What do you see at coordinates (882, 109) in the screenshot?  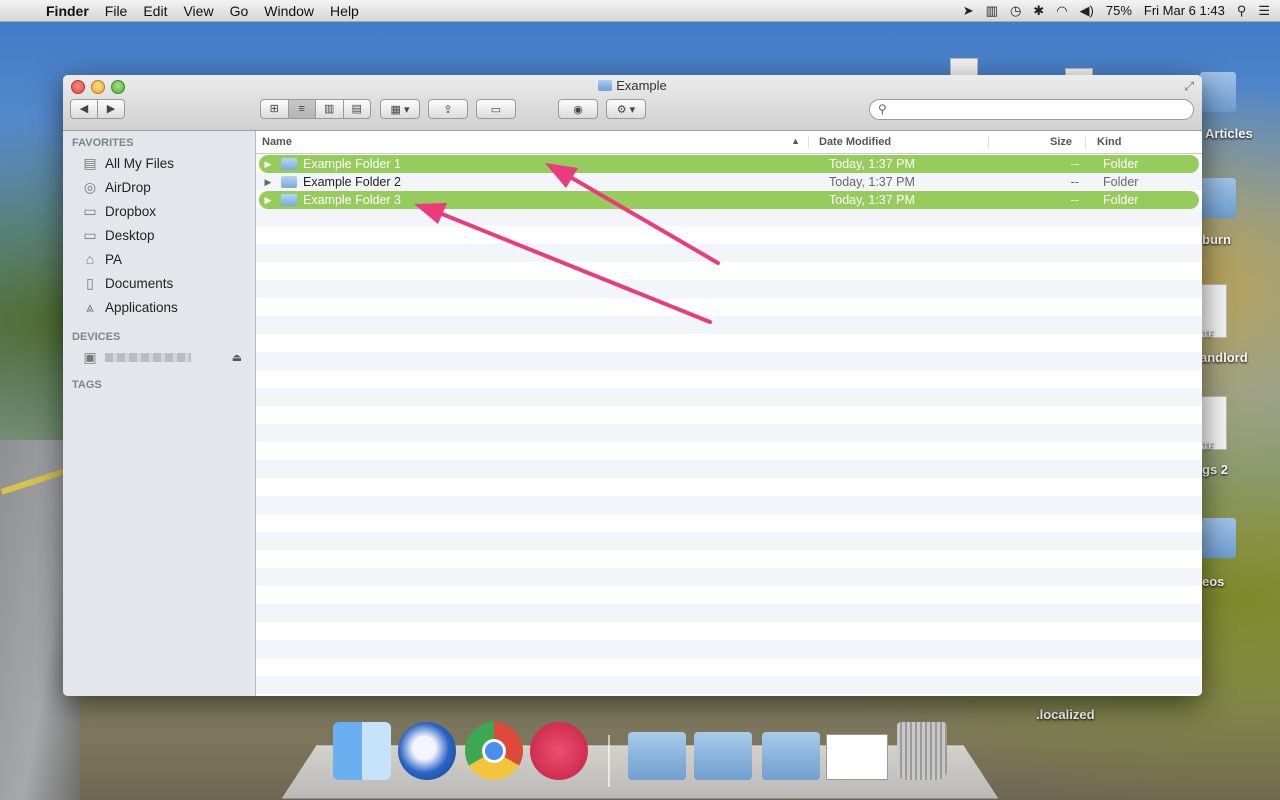 I see `search-icon: ⚲` at bounding box center [882, 109].